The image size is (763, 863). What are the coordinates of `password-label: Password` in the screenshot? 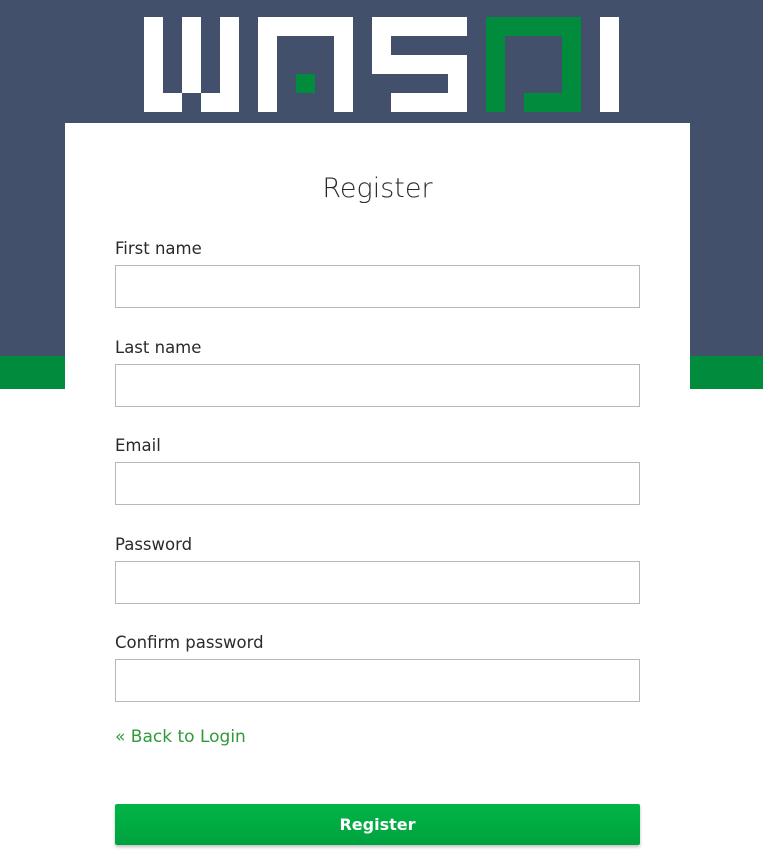 It's located at (154, 544).